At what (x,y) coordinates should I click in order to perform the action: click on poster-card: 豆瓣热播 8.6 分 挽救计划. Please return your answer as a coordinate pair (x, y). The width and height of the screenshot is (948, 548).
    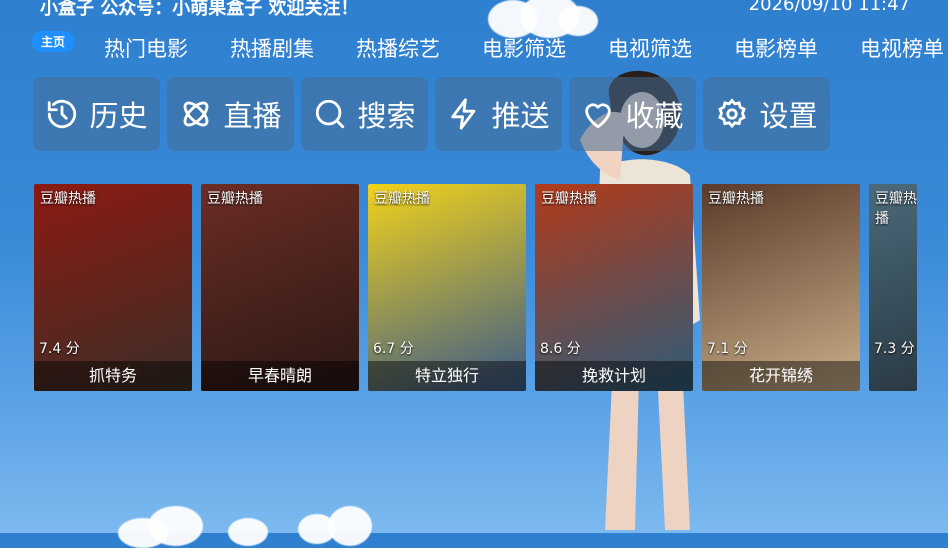
    Looking at the image, I should click on (614, 287).